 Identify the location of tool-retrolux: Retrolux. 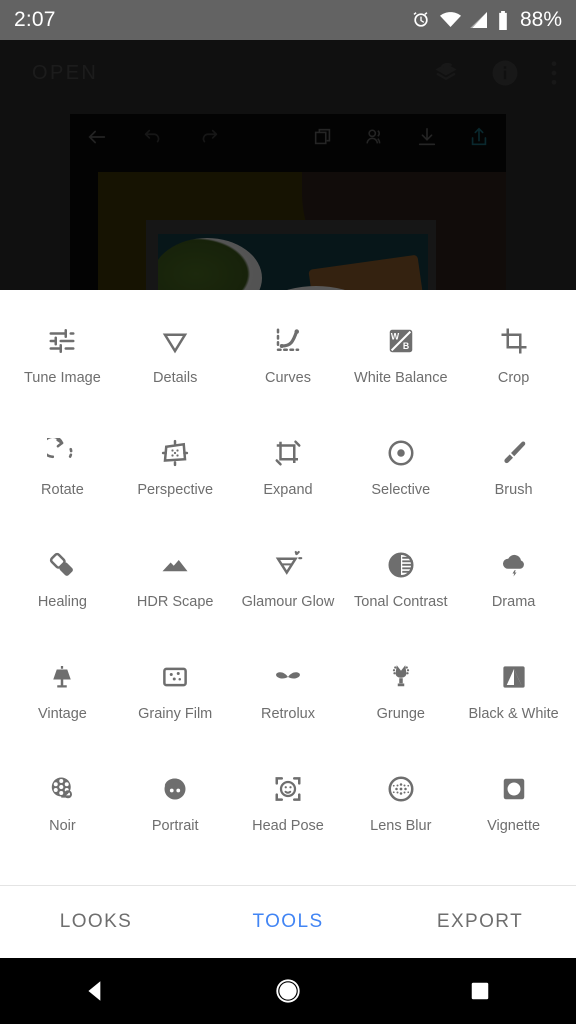
(288, 706).